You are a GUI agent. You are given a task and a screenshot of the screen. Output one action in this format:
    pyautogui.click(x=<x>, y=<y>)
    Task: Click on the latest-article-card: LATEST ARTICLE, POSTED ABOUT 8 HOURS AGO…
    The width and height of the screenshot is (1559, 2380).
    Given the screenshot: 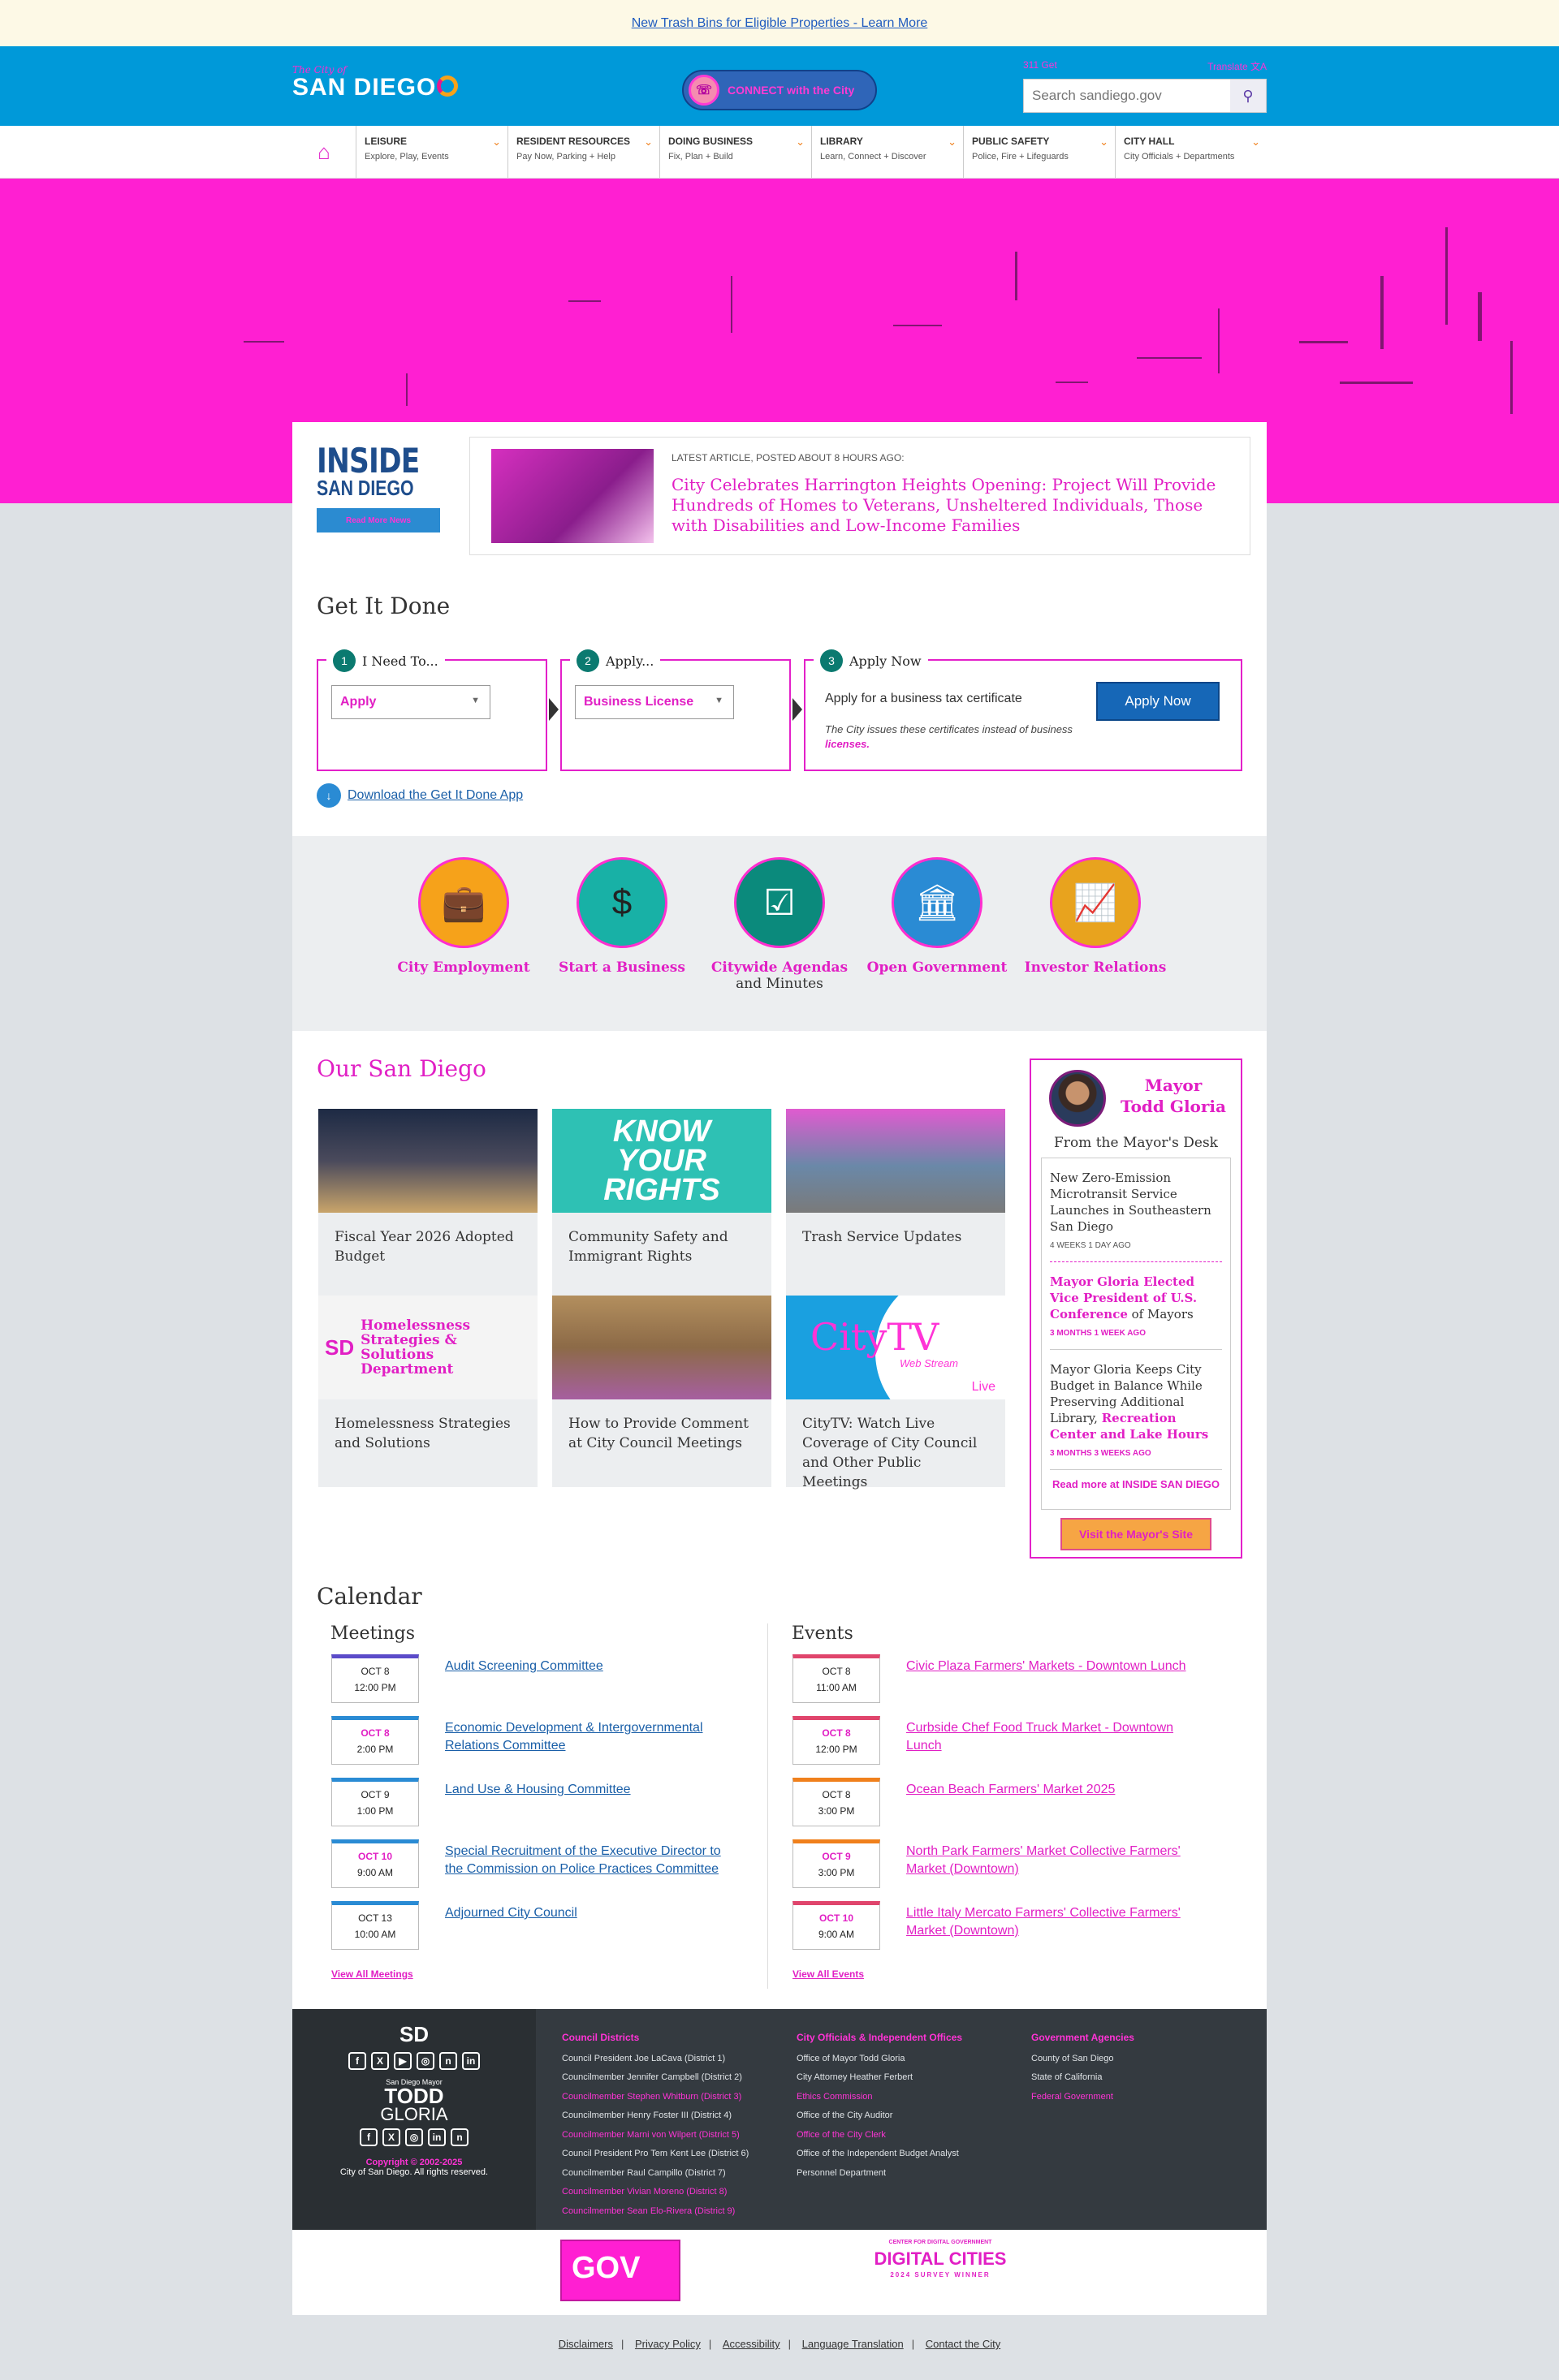 What is the action you would take?
    pyautogui.click(x=860, y=496)
    